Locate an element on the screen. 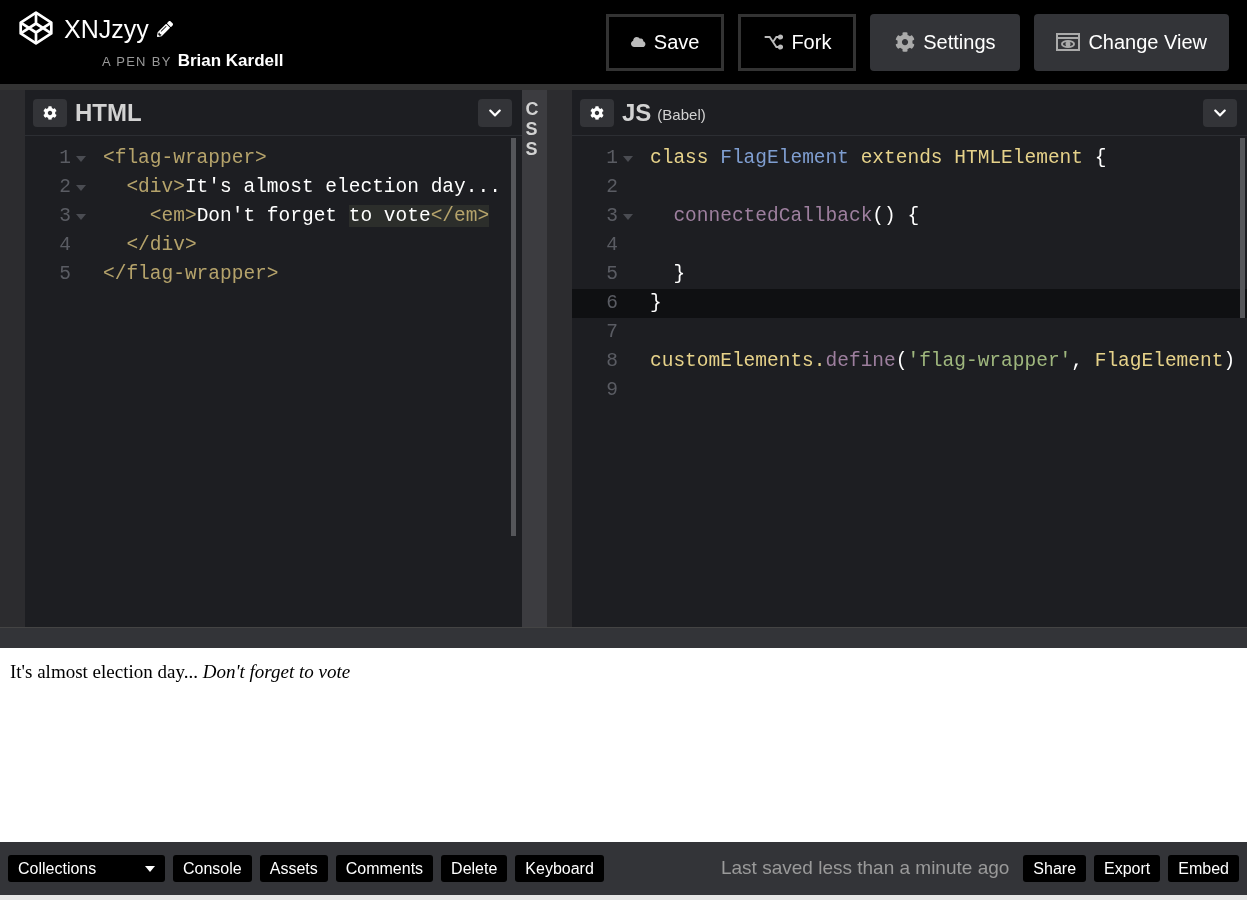  footer-button: Embed is located at coordinates (1203, 868).